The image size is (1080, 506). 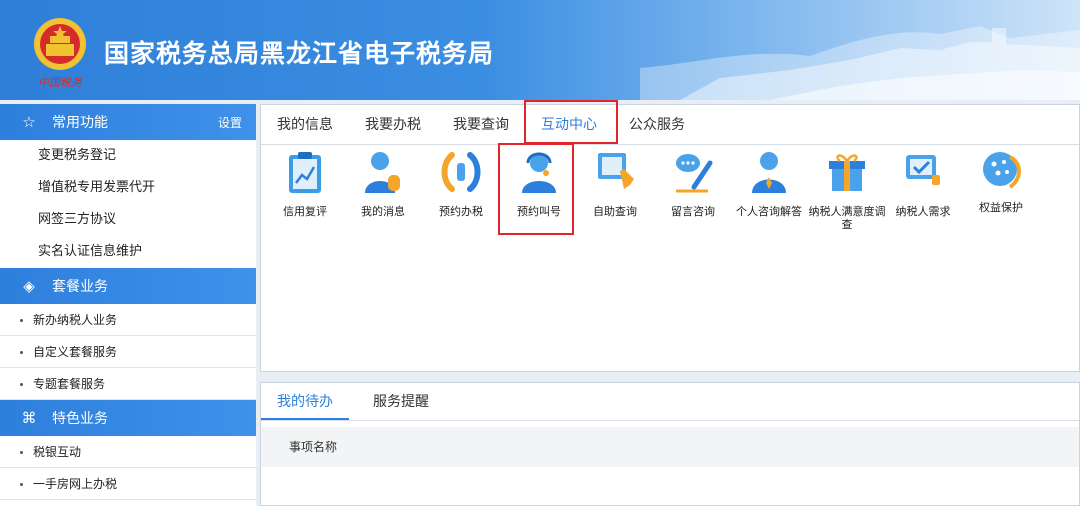 I want to click on item-label: 一手房网上办税, so click(x=75, y=484).